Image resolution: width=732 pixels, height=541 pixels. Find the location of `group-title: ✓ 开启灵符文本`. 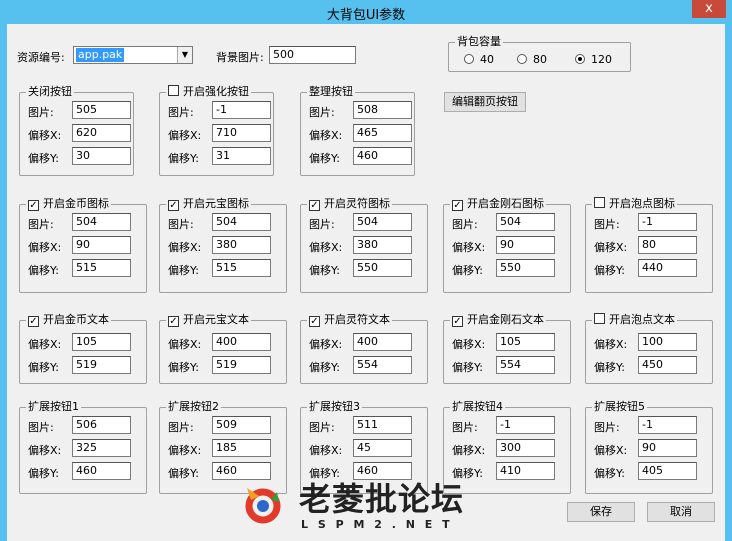

group-title: ✓ 开启灵符文本 is located at coordinates (349, 320).